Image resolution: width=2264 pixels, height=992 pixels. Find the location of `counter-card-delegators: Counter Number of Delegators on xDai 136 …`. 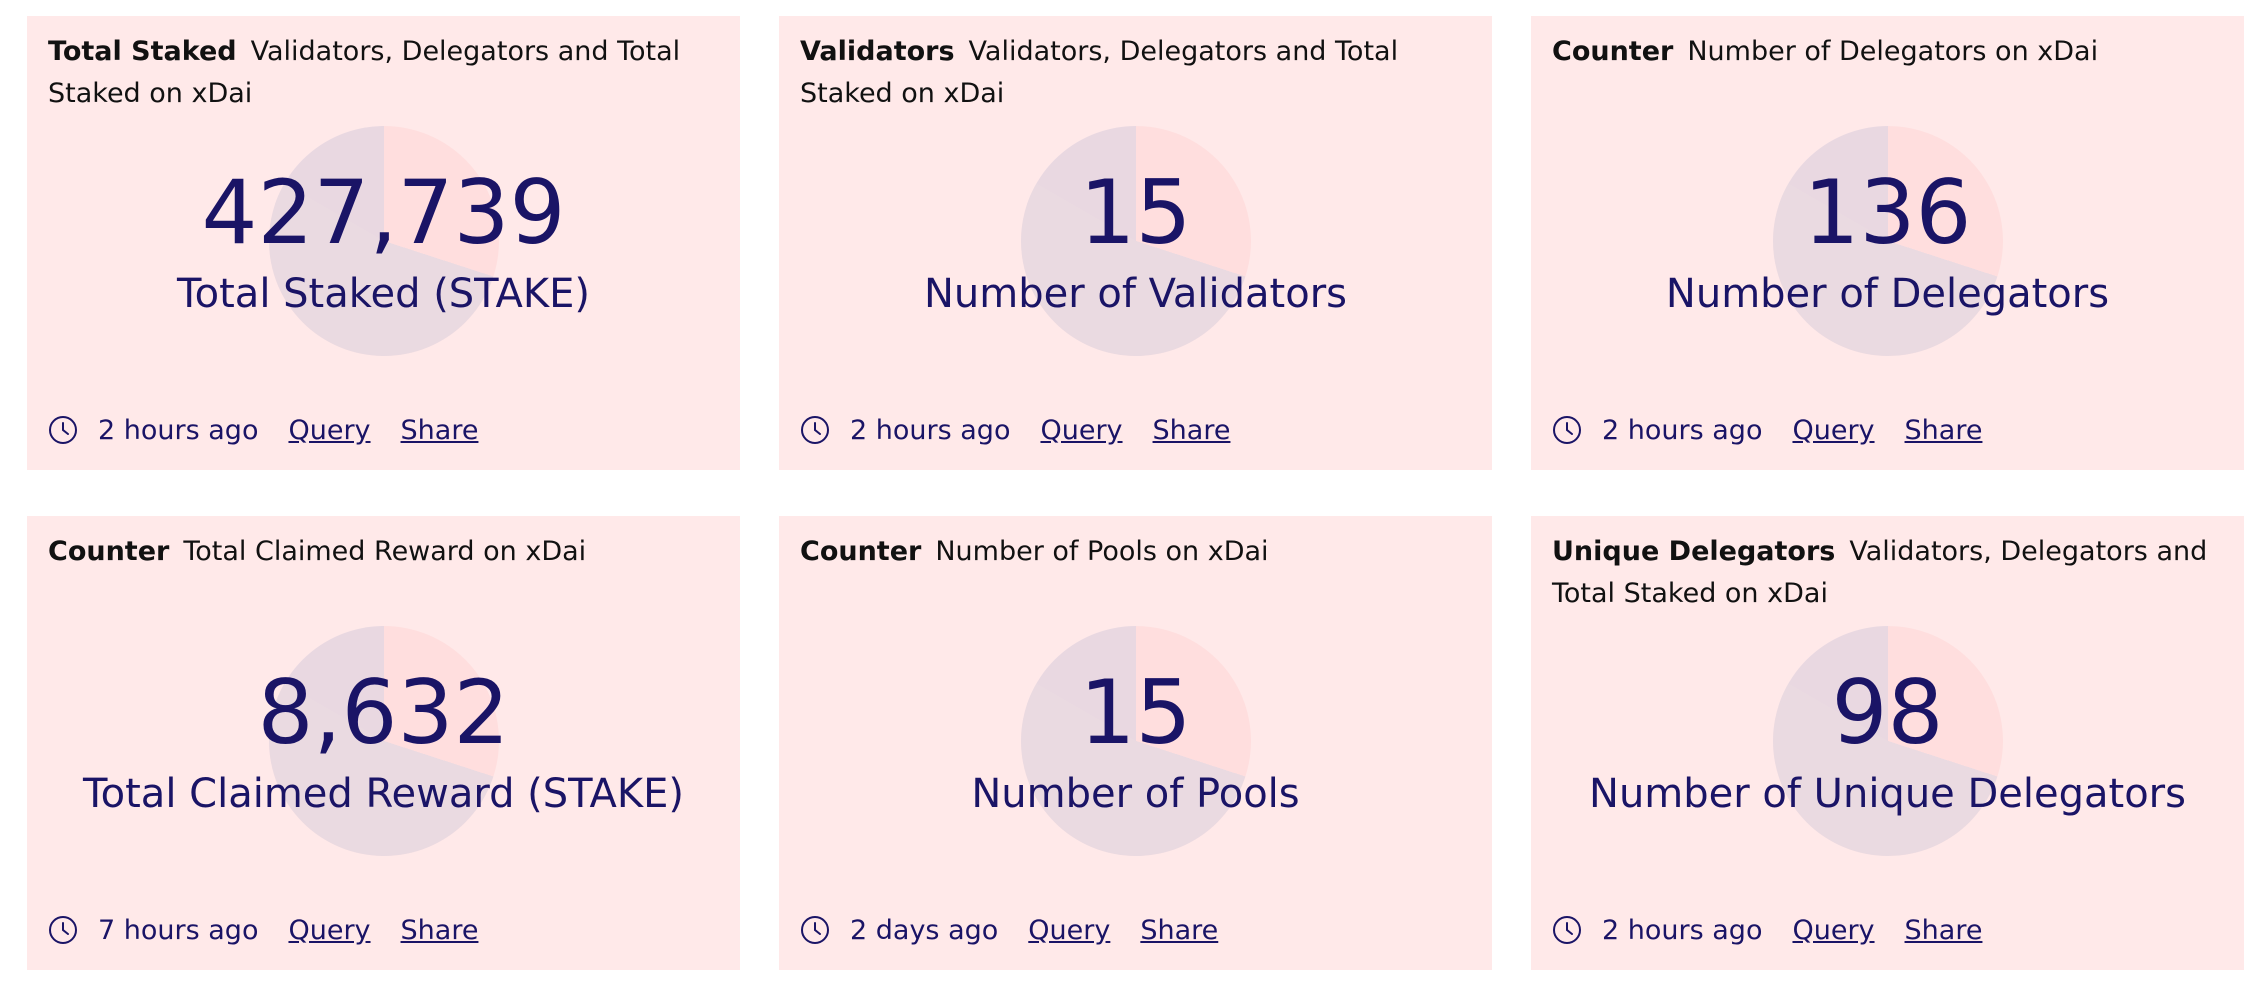

counter-card-delegators: Counter Number of Delegators on xDai 136 … is located at coordinates (1887, 243).